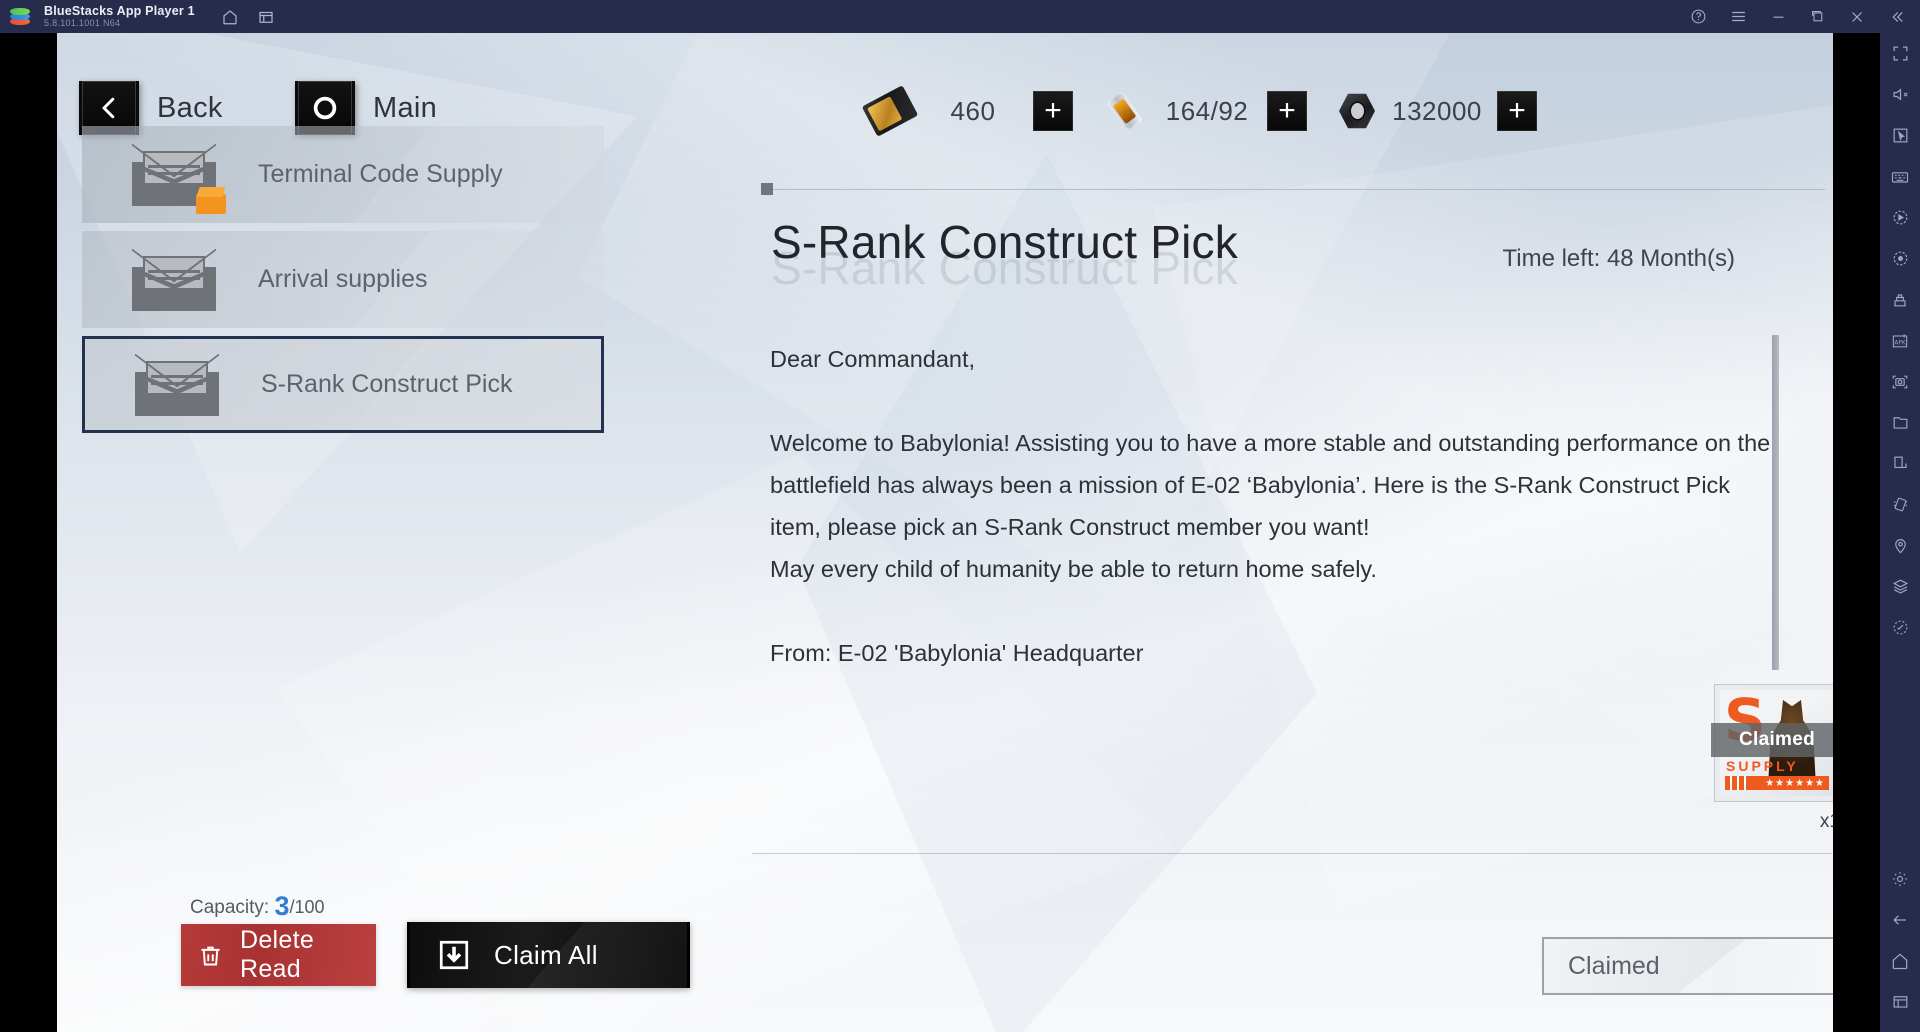  What do you see at coordinates (1618, 258) in the screenshot?
I see `letter-time-left: Time left: 48 Month(s)` at bounding box center [1618, 258].